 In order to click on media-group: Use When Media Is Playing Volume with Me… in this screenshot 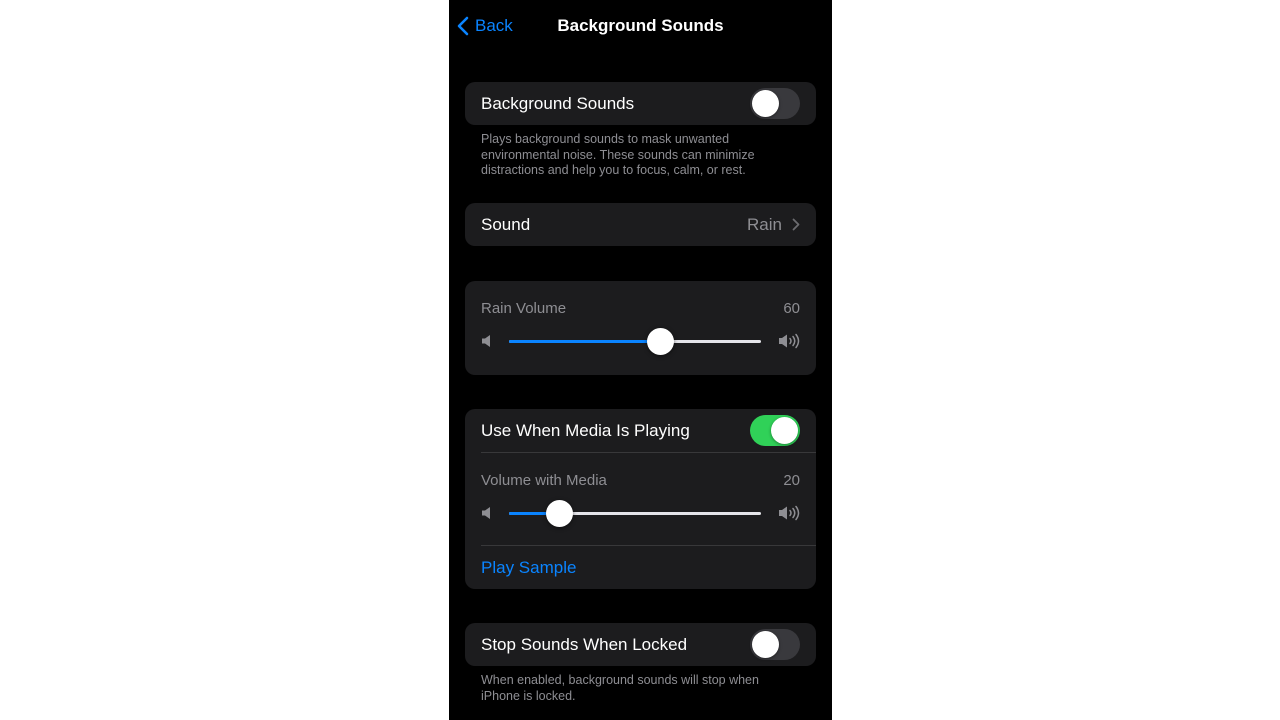, I will do `click(640, 499)`.